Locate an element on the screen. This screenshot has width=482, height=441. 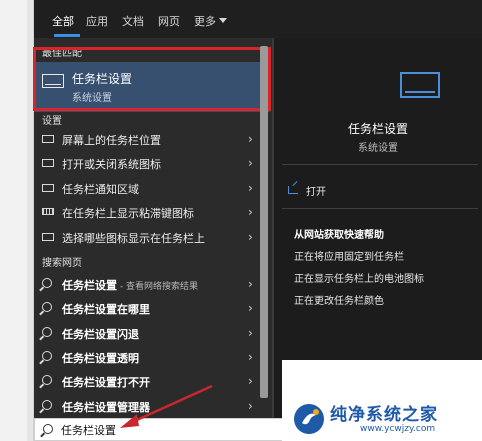
web-search-item-label: 任务栏设置在哪里 is located at coordinates (106, 309).